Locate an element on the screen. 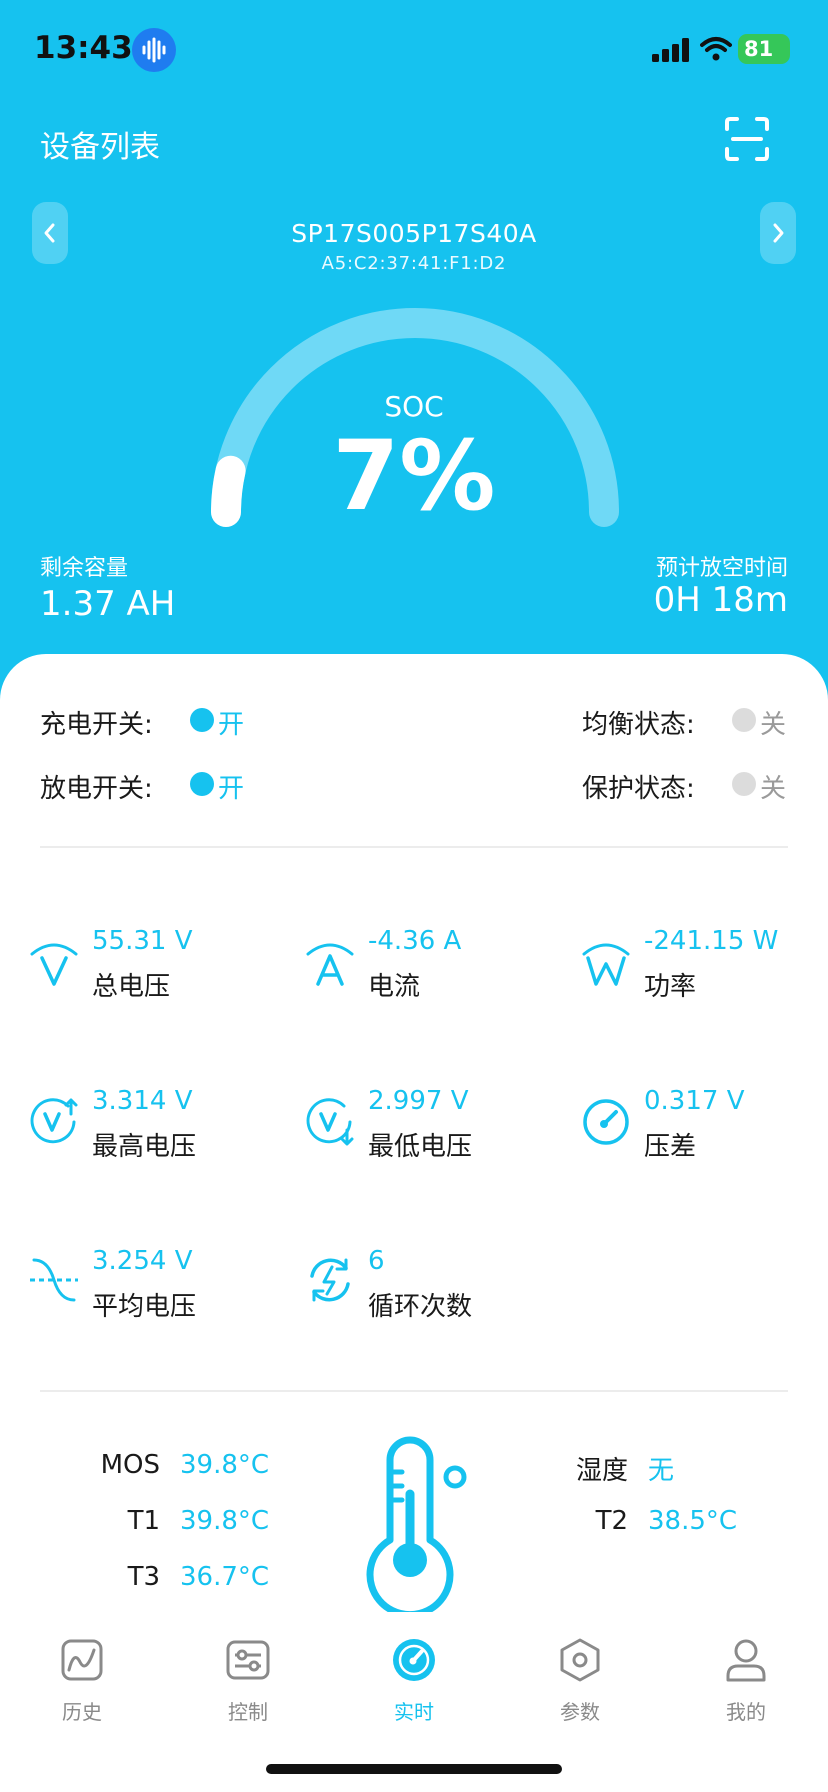 The height and width of the screenshot is (1792, 828). tab-control: 控制 is located at coordinates (248, 1675).